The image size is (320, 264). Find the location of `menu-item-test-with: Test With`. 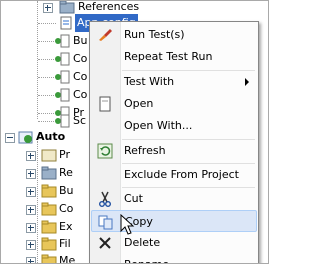

menu-item-test-with: Test With is located at coordinates (174, 82).